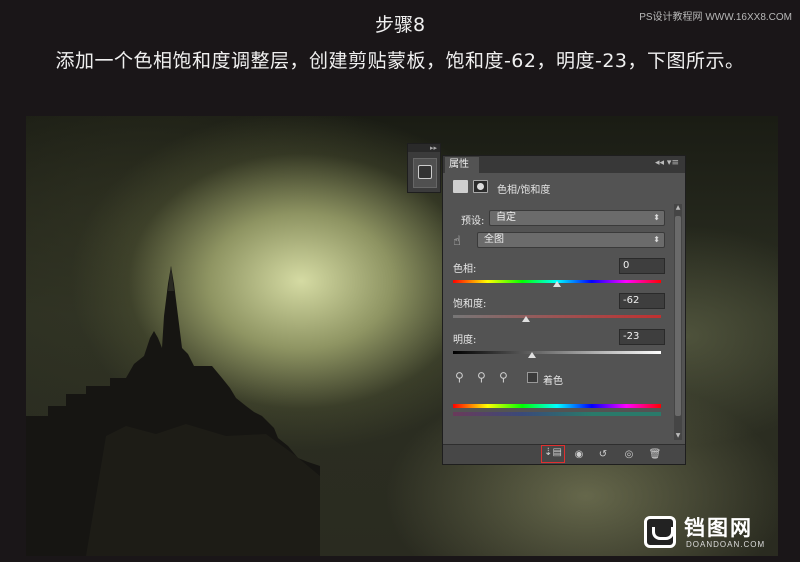 This screenshot has height=562, width=800. I want to click on eyedropper-subtract-icon: ⚲, so click(503, 377).